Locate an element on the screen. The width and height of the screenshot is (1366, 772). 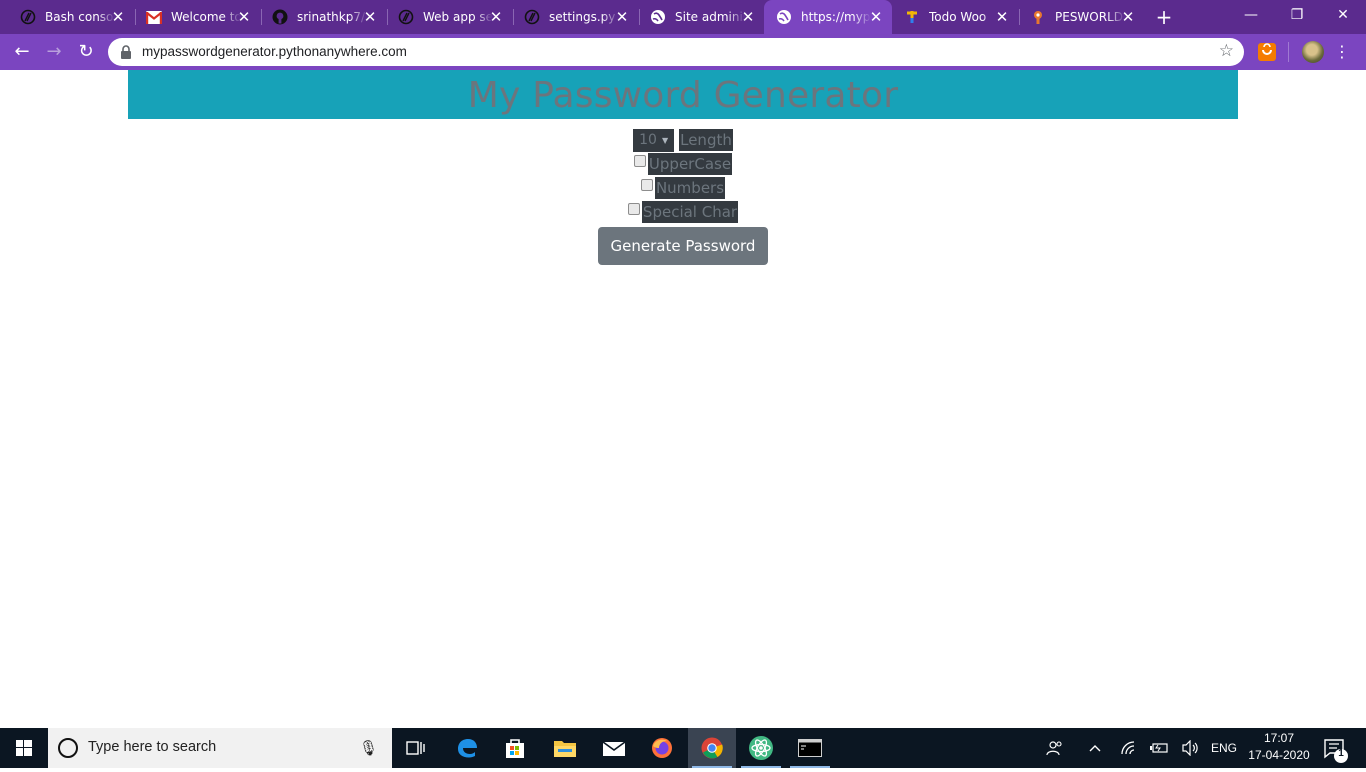
uppercase-row: UpperCase is located at coordinates (683, 164).